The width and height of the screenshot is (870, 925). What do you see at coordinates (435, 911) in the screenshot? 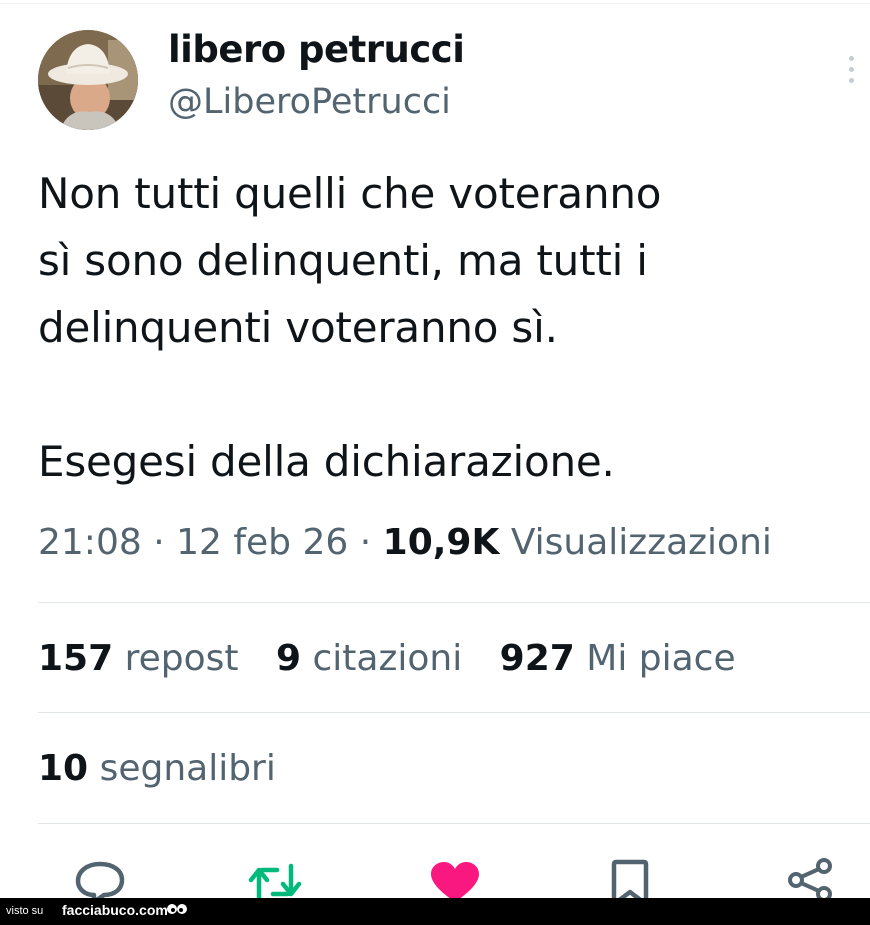
I see `watermark-bar: visto su facciabuco.com` at bounding box center [435, 911].